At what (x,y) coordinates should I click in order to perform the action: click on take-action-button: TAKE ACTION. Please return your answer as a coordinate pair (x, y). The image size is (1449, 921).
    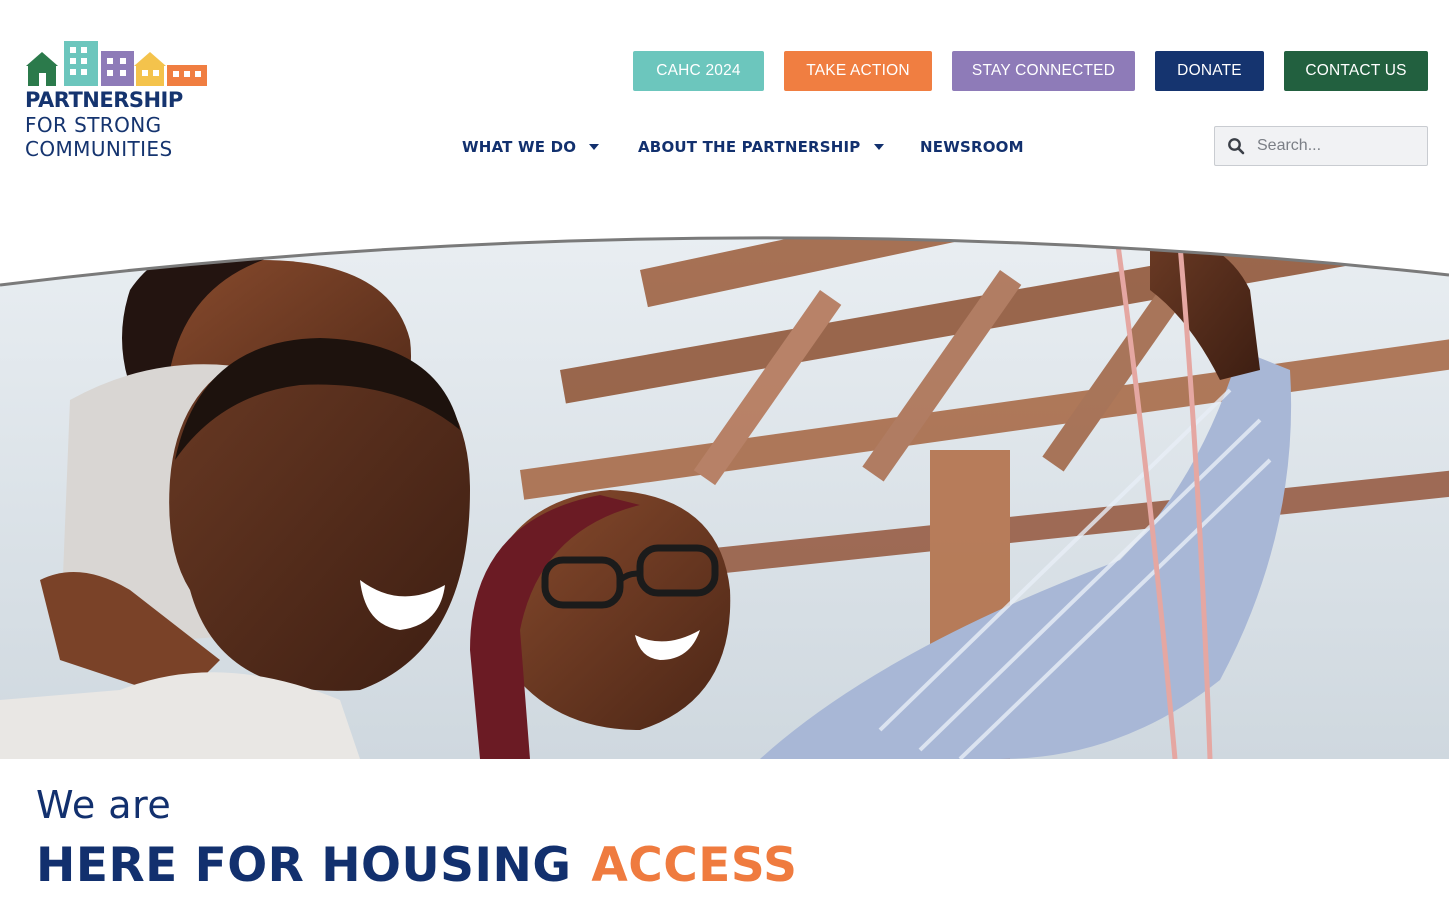
    Looking at the image, I should click on (858, 71).